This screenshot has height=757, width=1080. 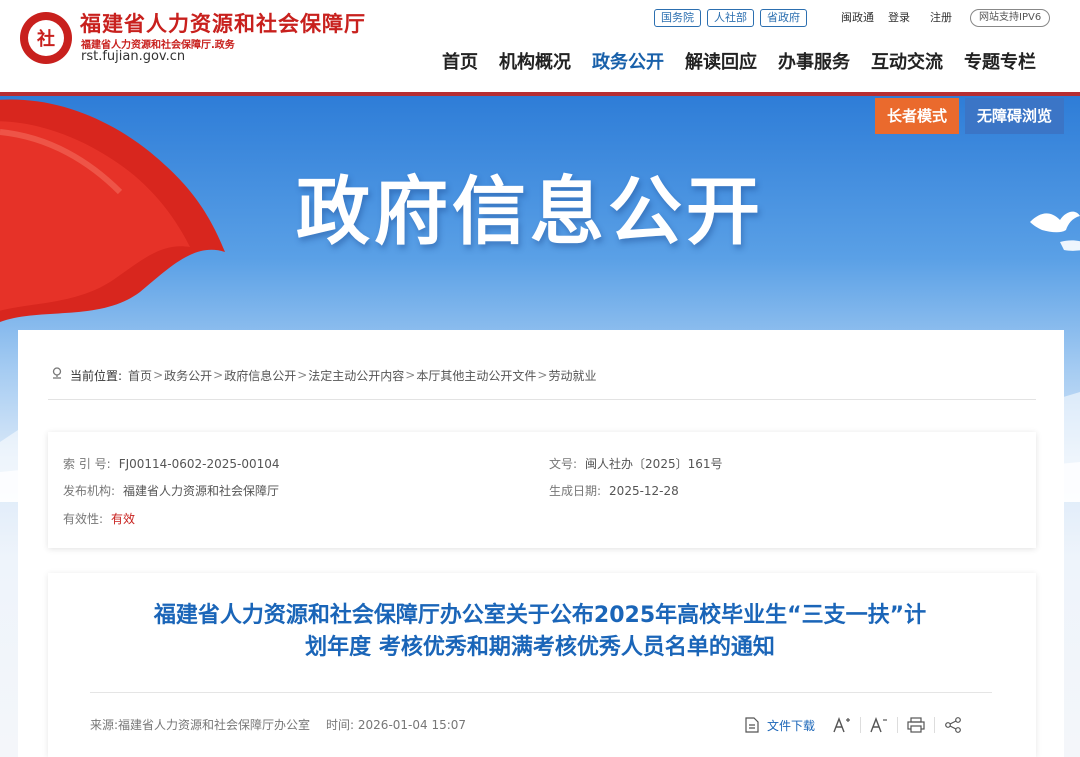 I want to click on print-button, so click(x=916, y=725).